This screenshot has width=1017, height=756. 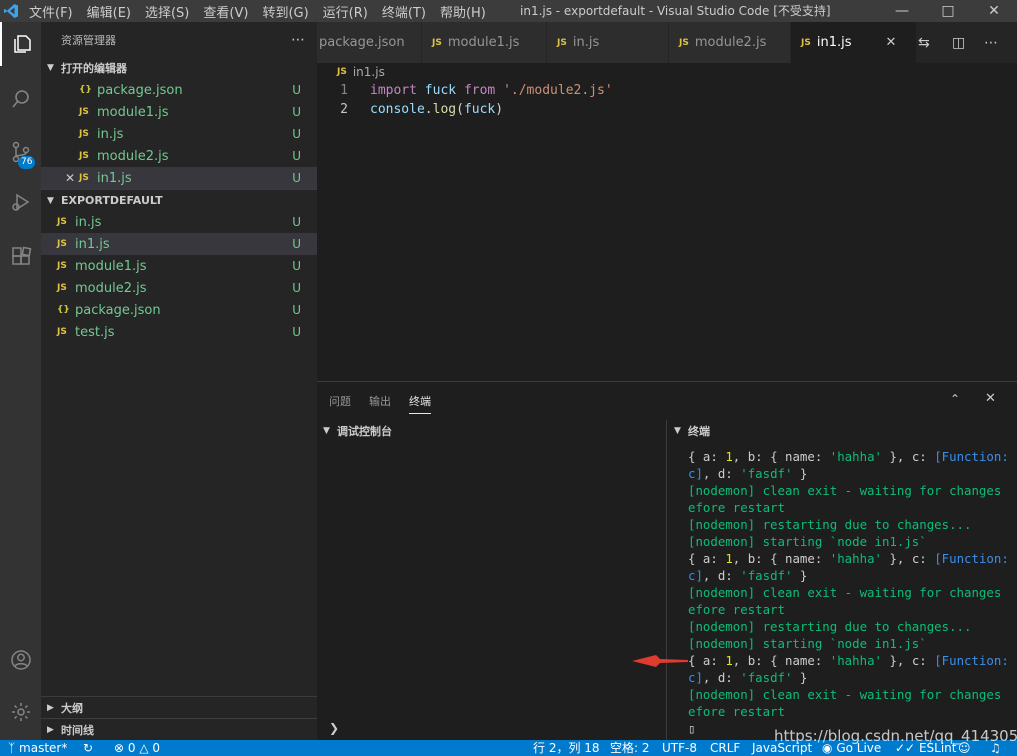 I want to click on file-name: in1.js, so click(x=114, y=178).